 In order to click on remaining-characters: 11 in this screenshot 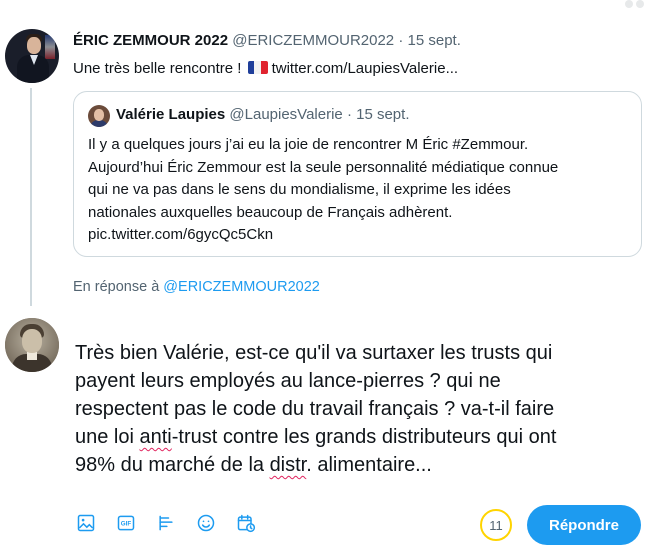, I will do `click(496, 525)`.